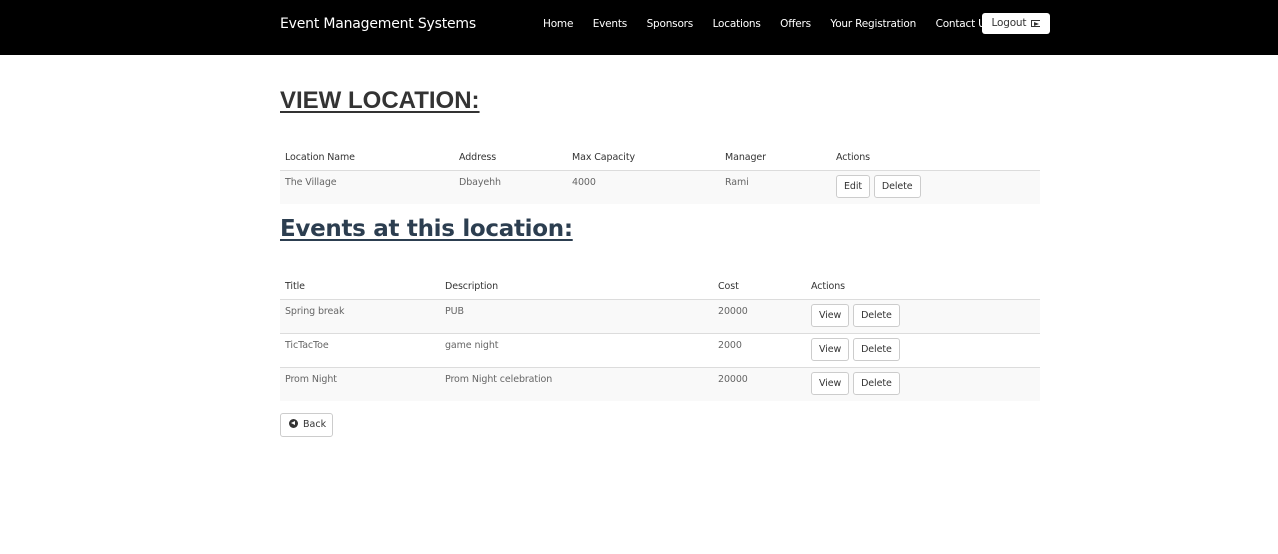  What do you see at coordinates (759, 287) in the screenshot?
I see `column-header-cost: Cost` at bounding box center [759, 287].